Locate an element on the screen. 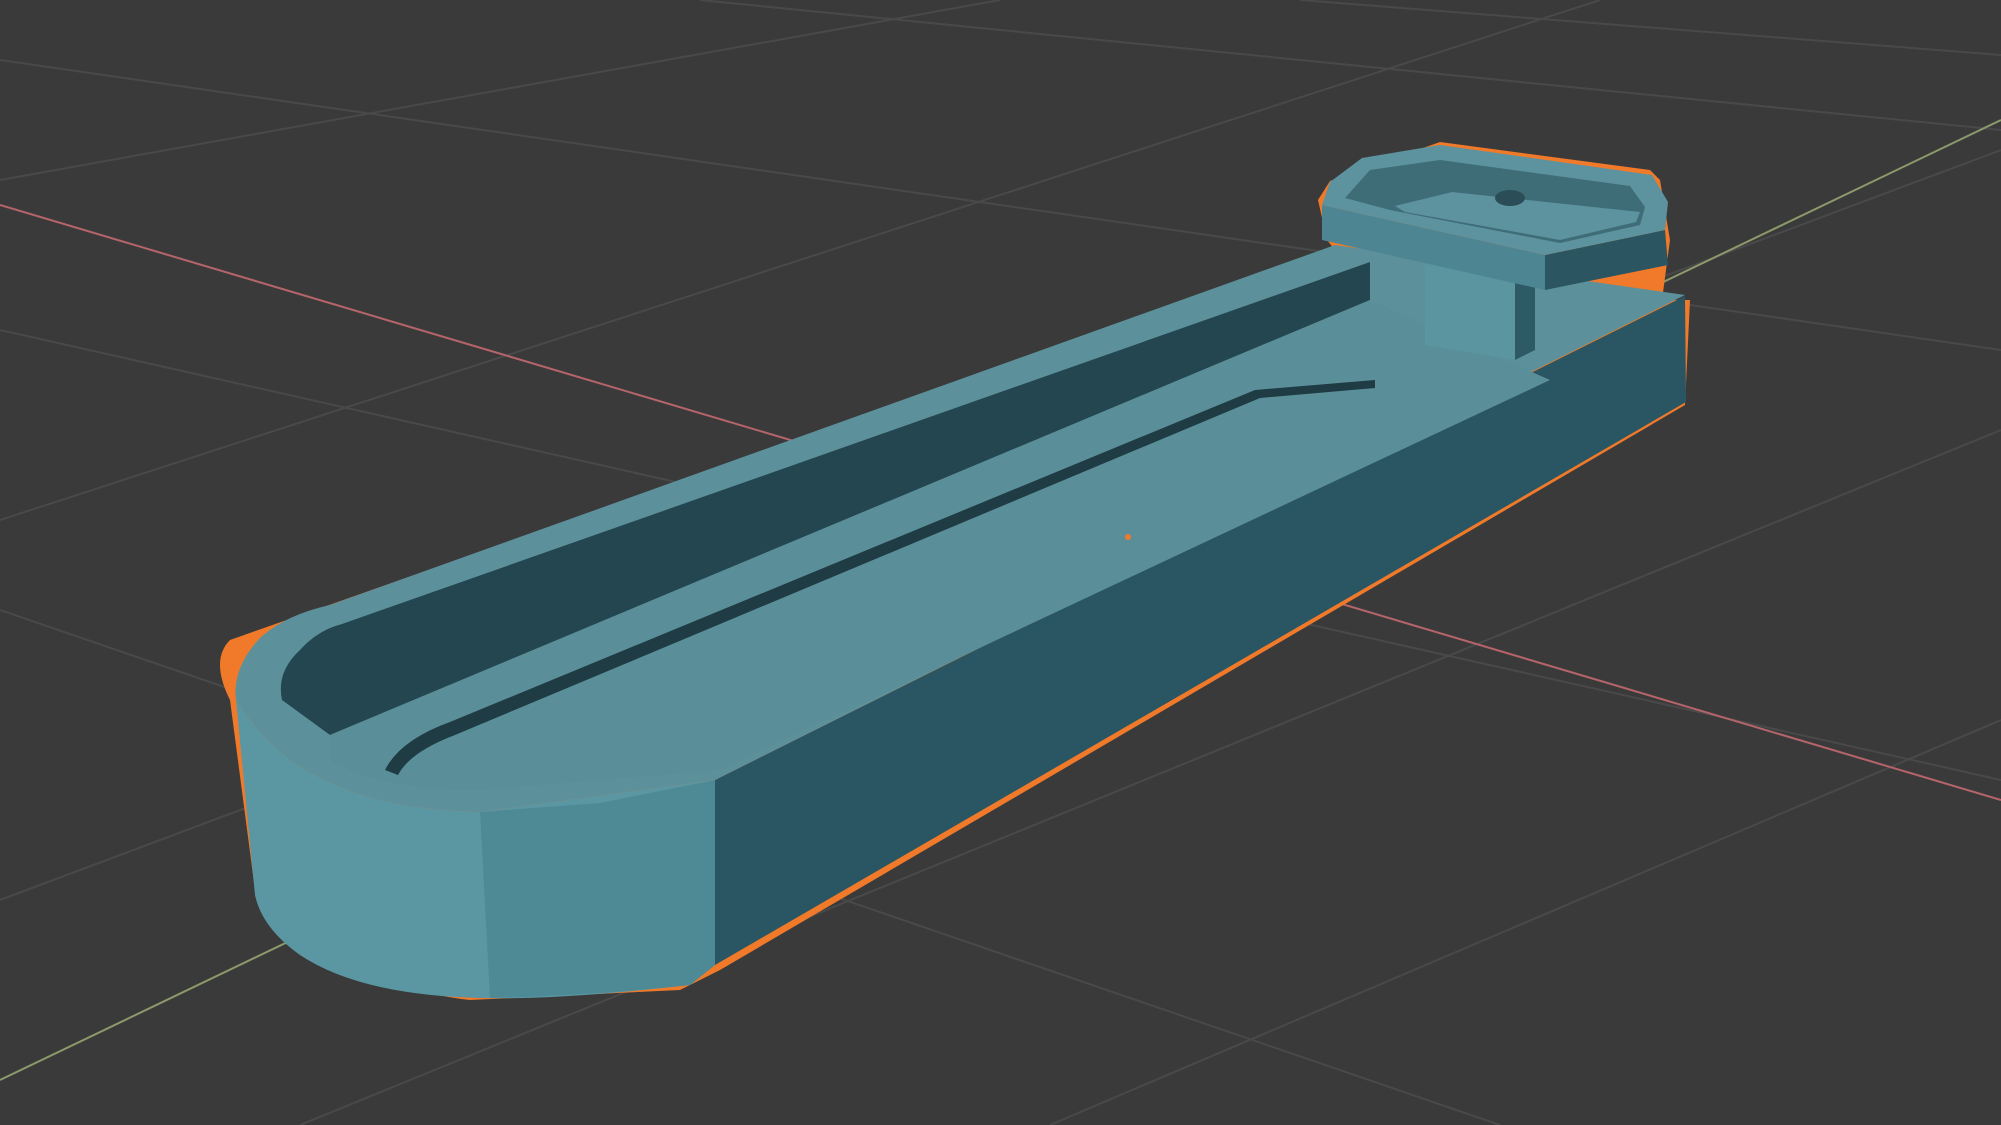  cap-pin-hole is located at coordinates (1510, 198).